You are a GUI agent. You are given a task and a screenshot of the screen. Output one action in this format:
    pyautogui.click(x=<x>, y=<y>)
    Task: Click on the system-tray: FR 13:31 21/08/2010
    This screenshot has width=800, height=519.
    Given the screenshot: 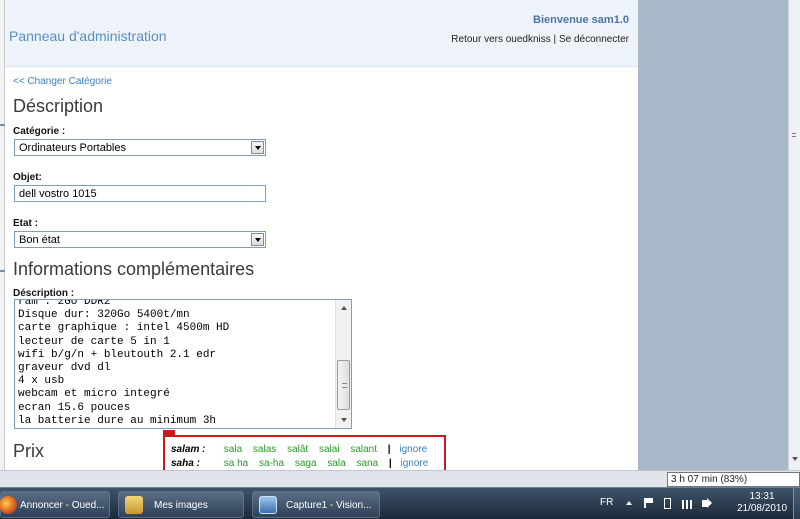 What is the action you would take?
    pyautogui.click(x=697, y=503)
    